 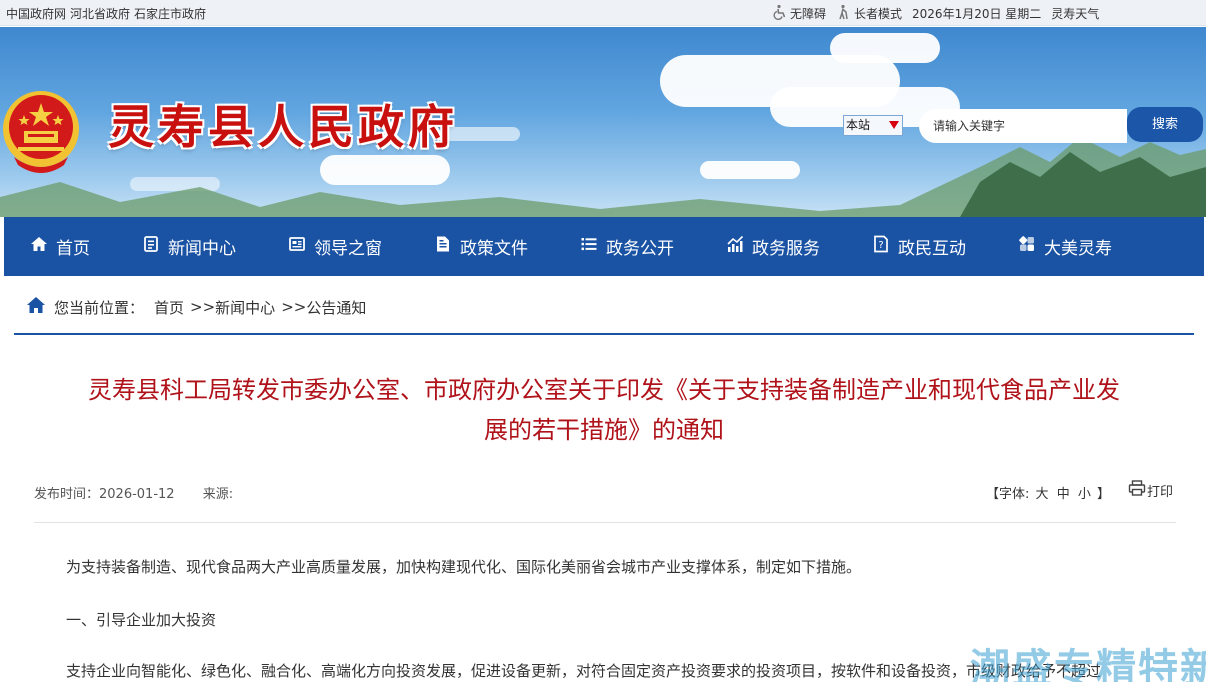 I want to click on top-links: 中国政府网 河北省政府 石家庄市政府, so click(x=108, y=13).